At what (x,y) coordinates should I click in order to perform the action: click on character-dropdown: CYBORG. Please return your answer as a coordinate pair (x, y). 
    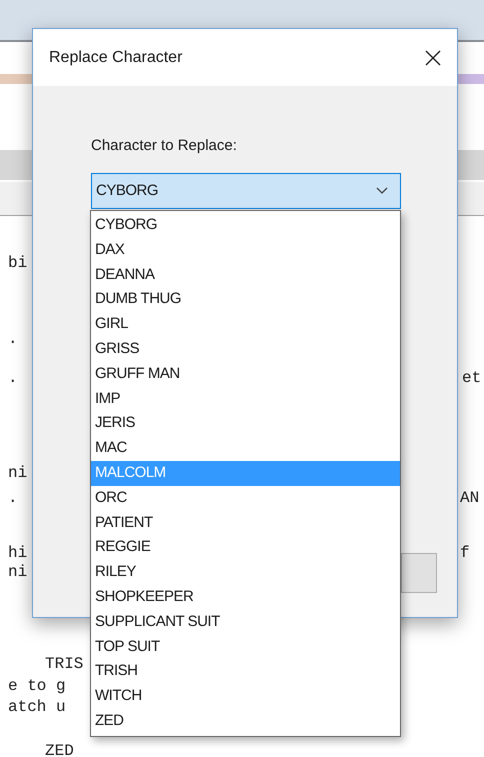
    Looking at the image, I should click on (246, 191).